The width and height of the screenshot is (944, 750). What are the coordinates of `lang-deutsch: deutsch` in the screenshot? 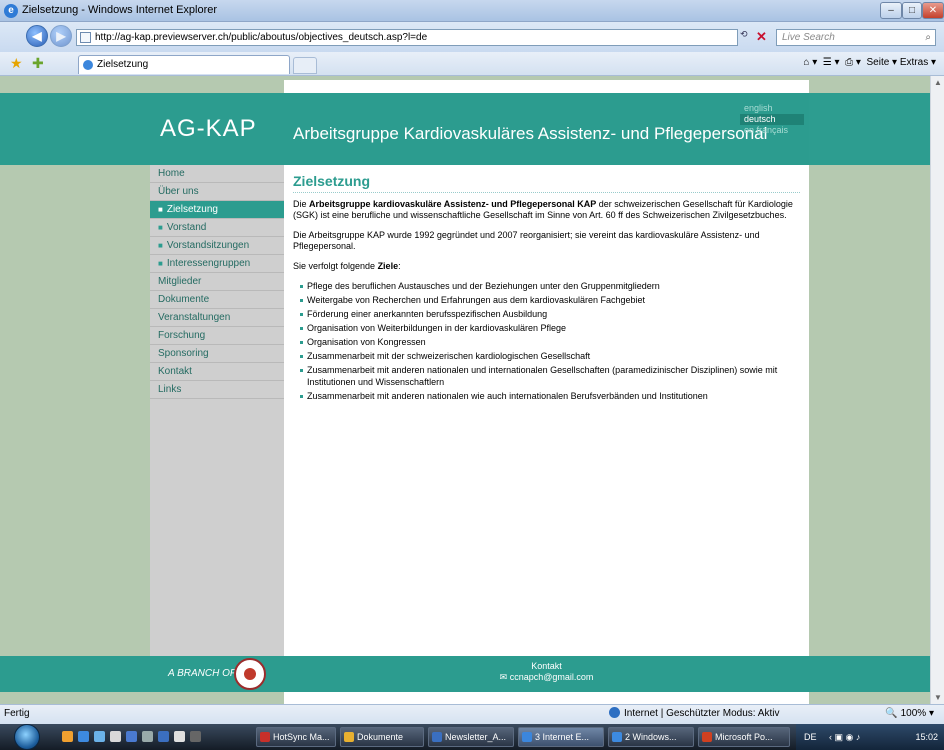 It's located at (772, 119).